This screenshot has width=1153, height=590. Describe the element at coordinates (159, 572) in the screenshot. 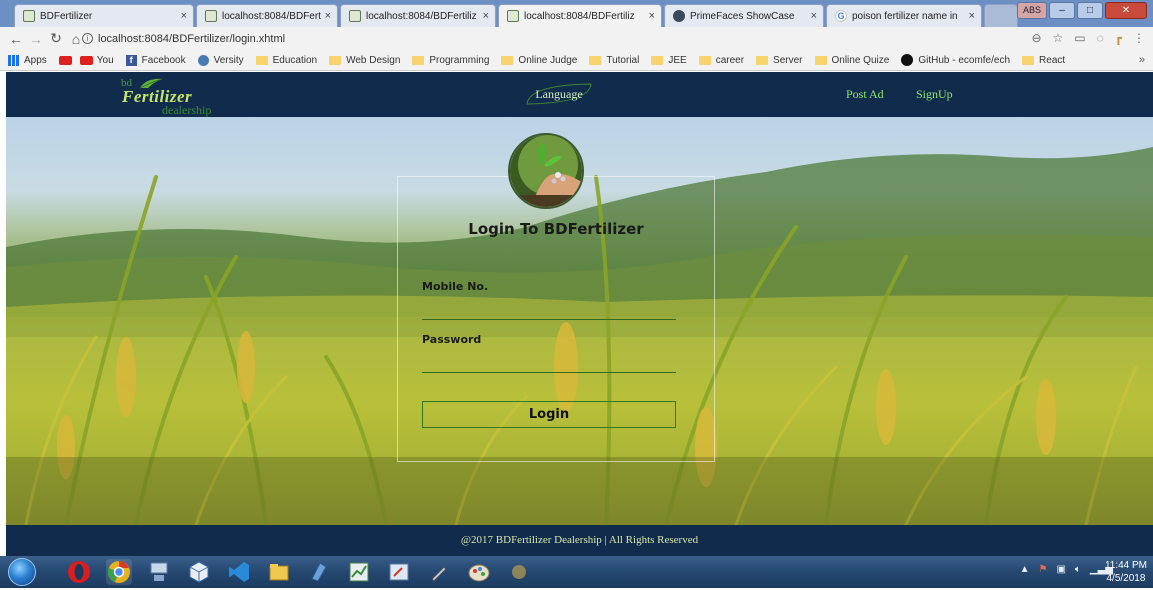

I see `network-app-icon` at that location.